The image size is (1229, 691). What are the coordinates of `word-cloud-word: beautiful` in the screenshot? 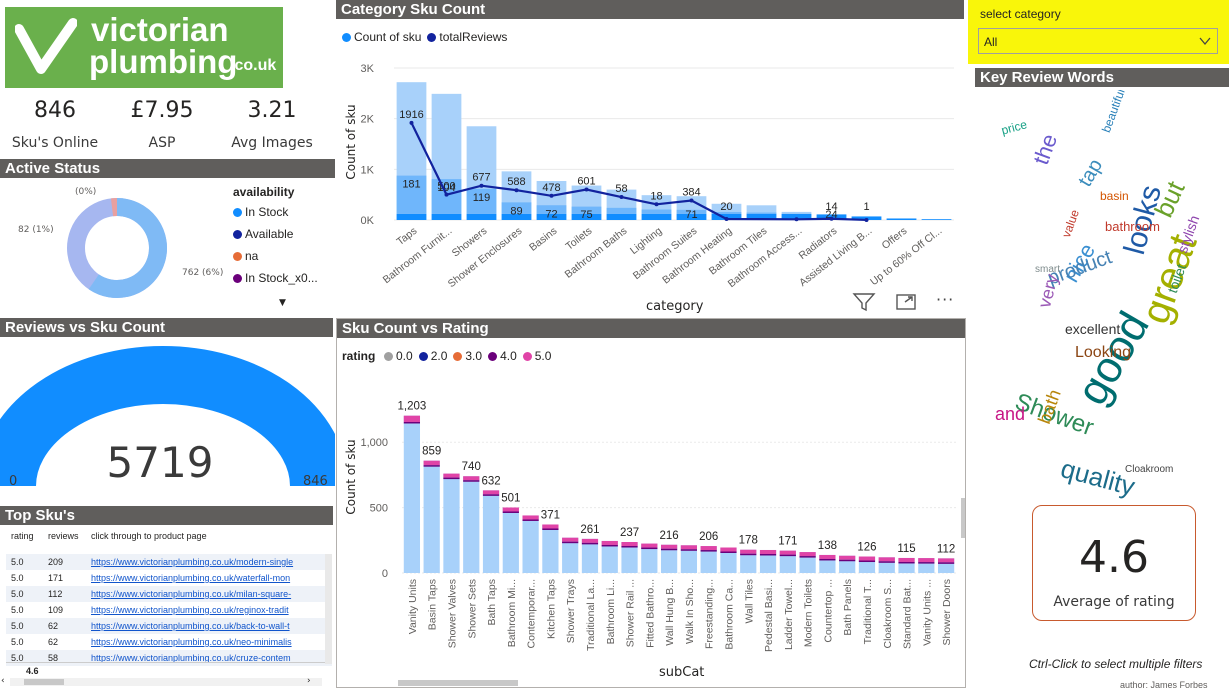 It's located at (1113, 112).